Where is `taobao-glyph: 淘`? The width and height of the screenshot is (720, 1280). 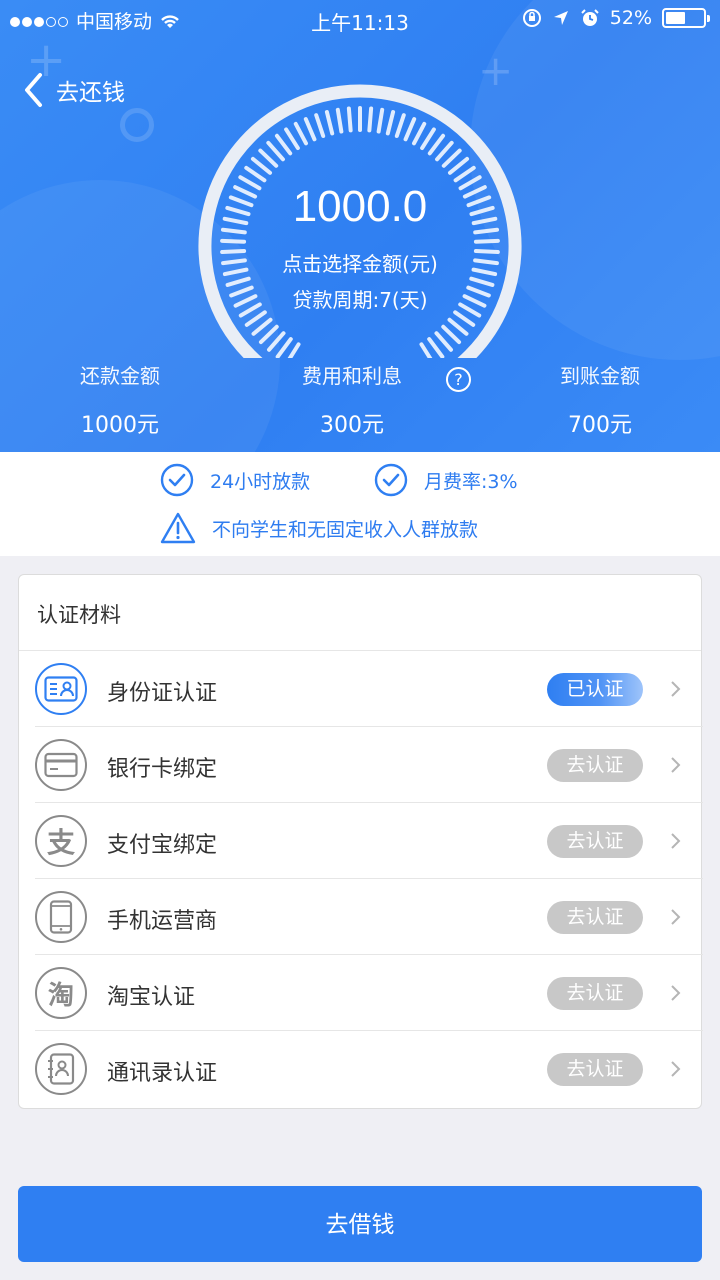
taobao-glyph: 淘 is located at coordinates (60, 995).